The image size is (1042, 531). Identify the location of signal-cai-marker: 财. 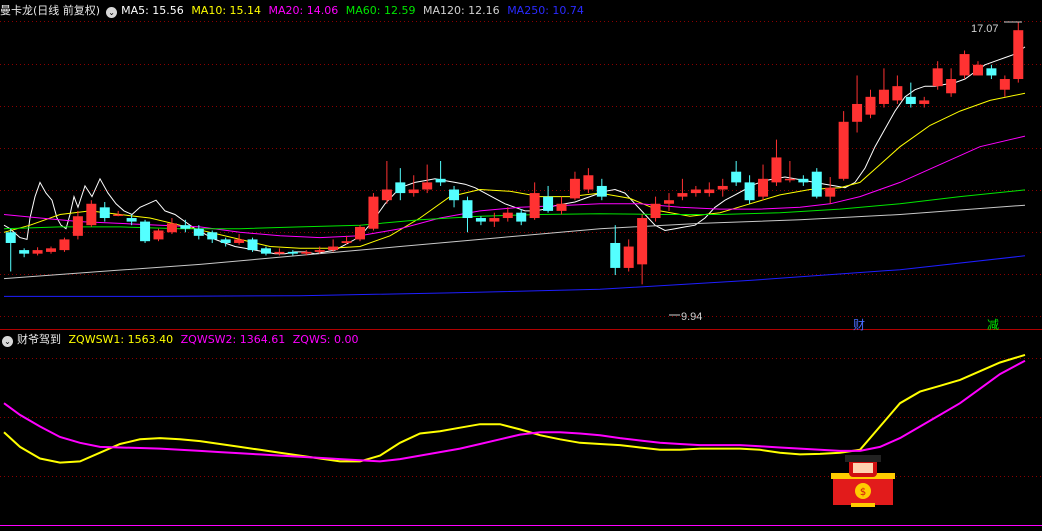
(859, 325).